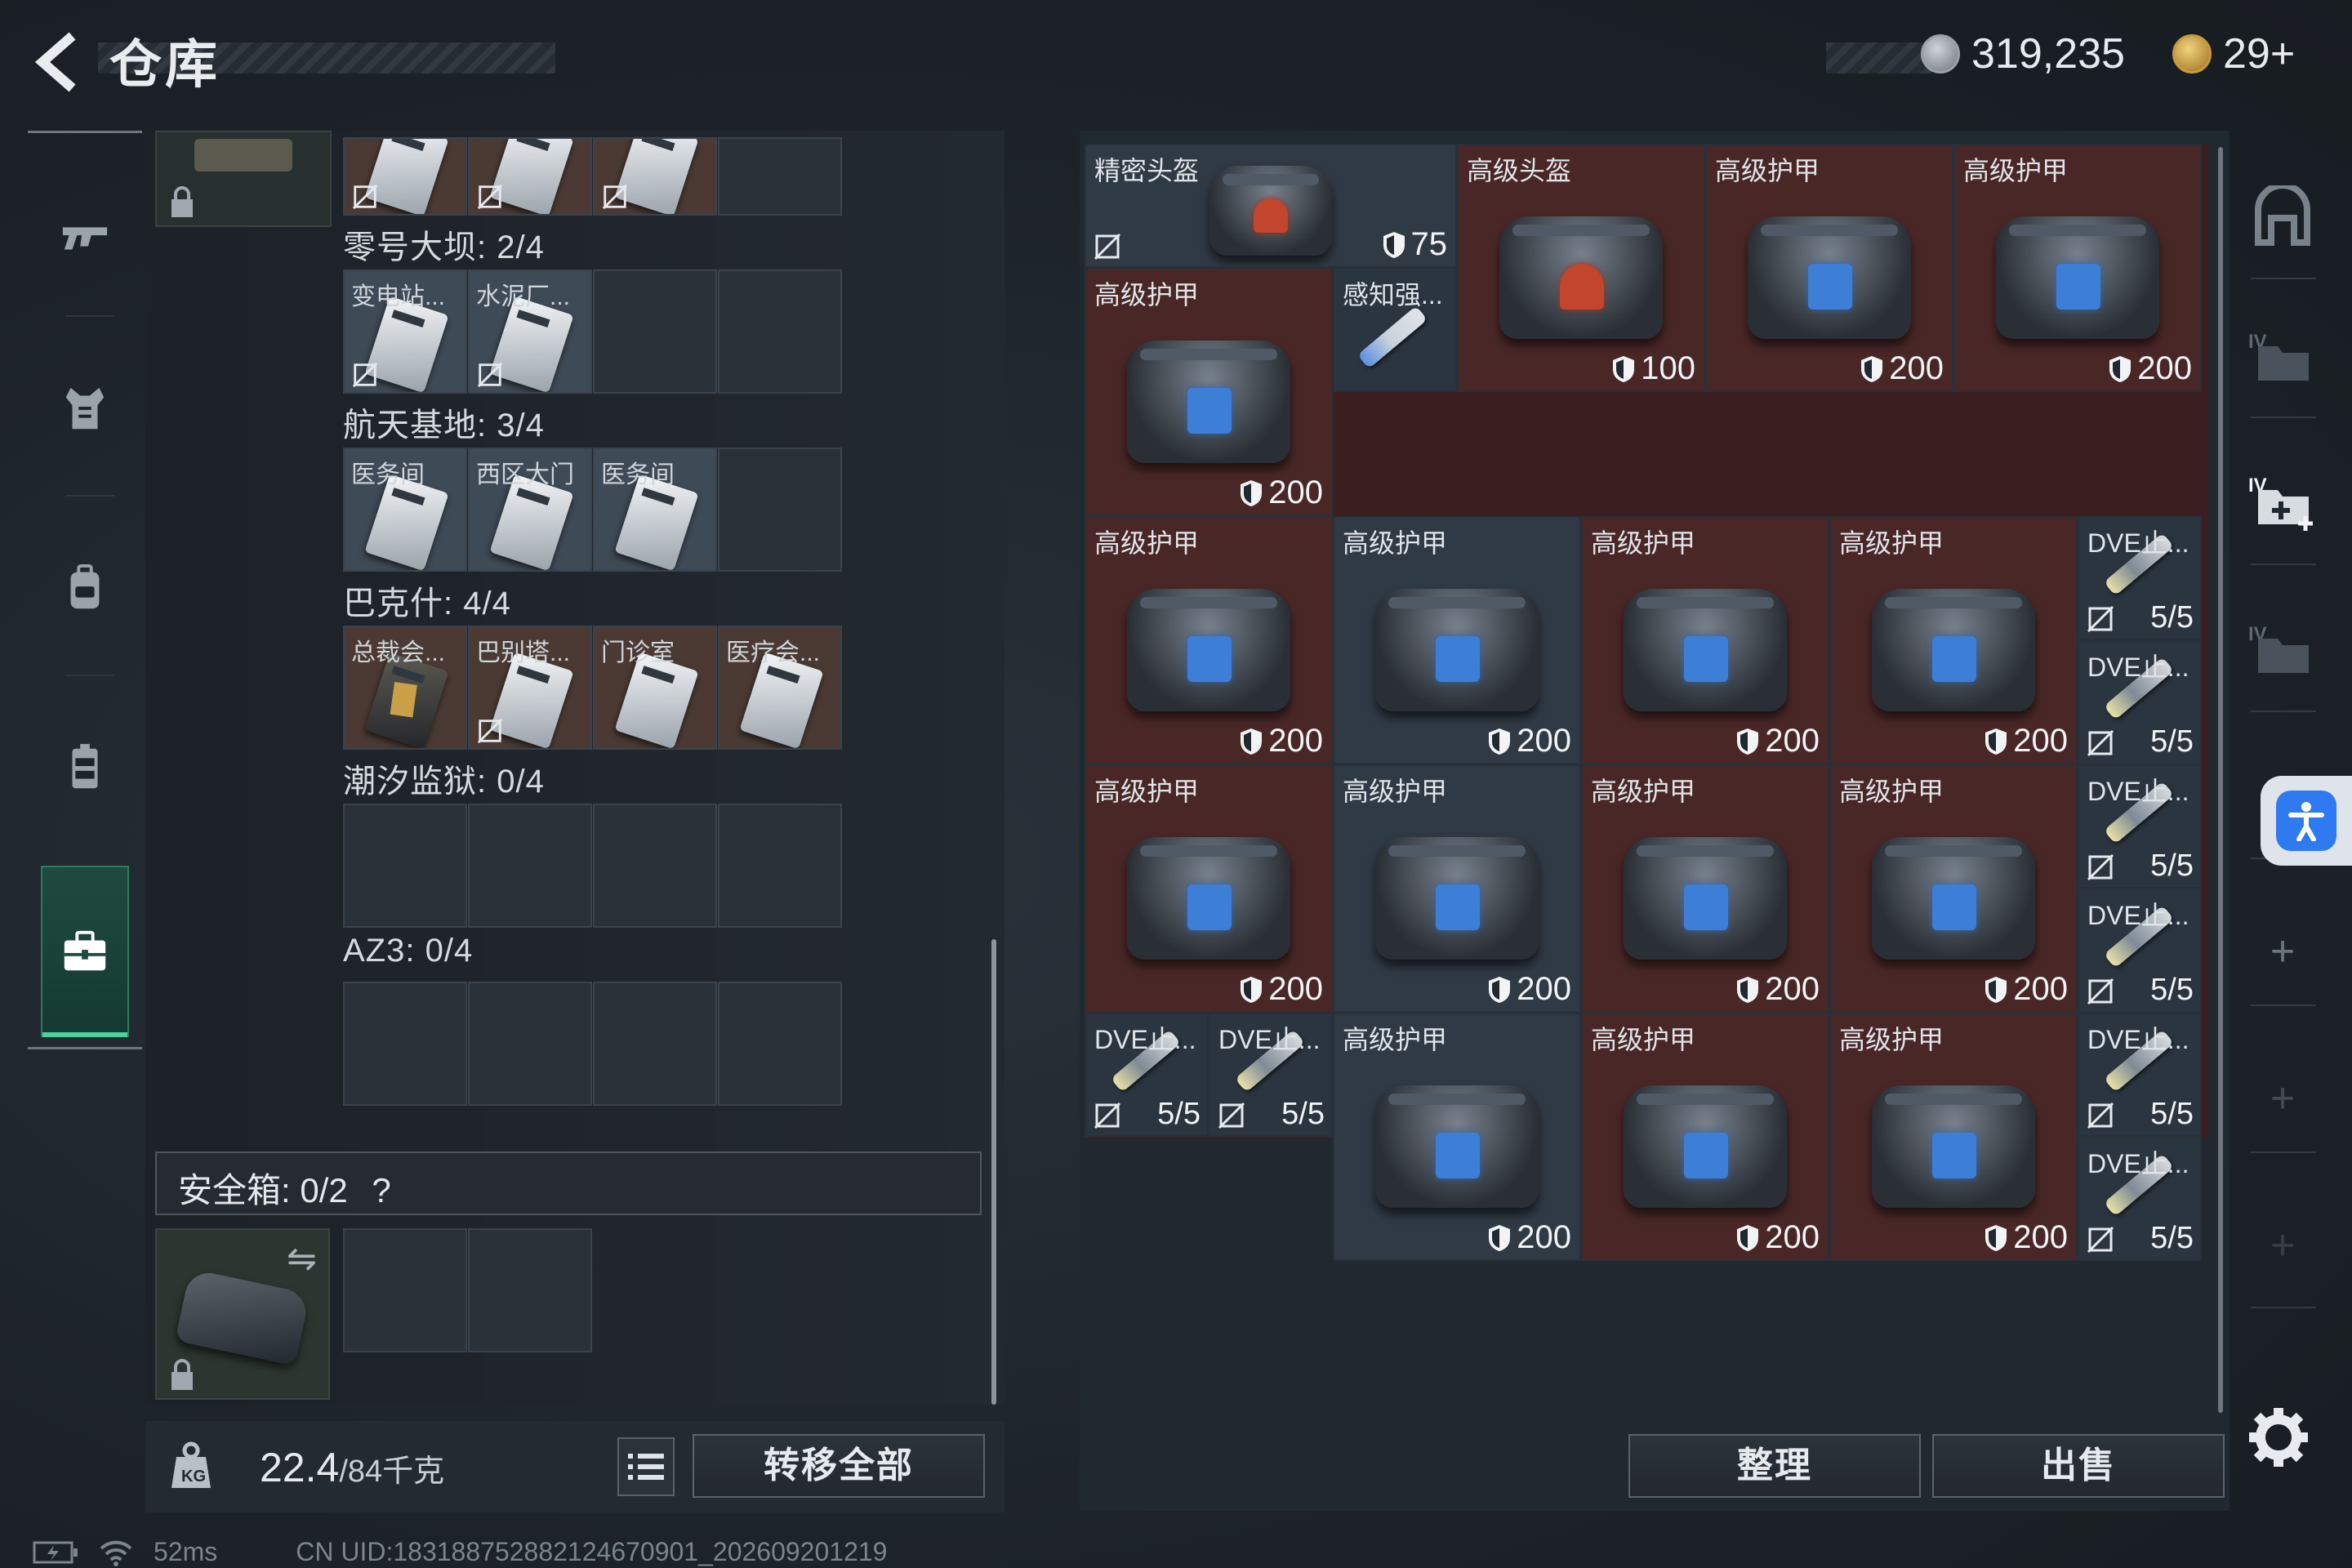 Image resolution: width=2352 pixels, height=1568 pixels. Describe the element at coordinates (57, 62) in the screenshot. I see `back-arrow-icon` at that location.